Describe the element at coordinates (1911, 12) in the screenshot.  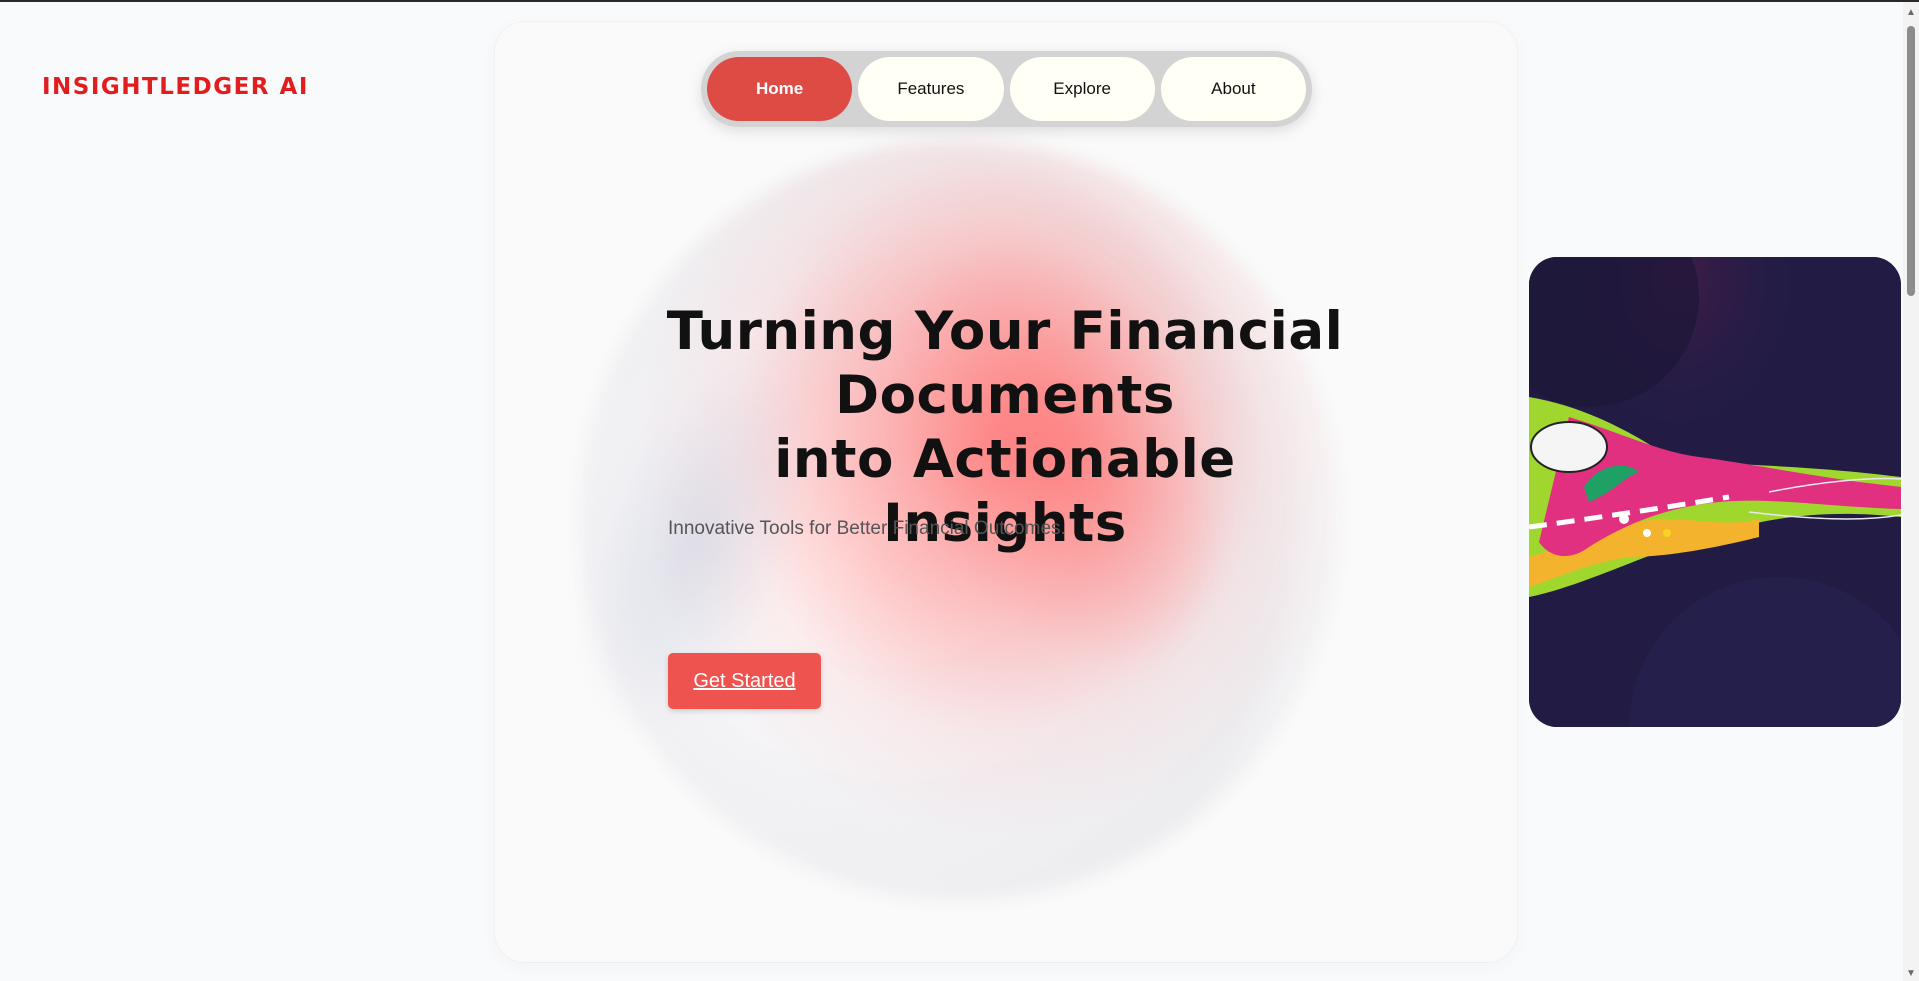
I see `arrow-up-icon: ▲` at that location.